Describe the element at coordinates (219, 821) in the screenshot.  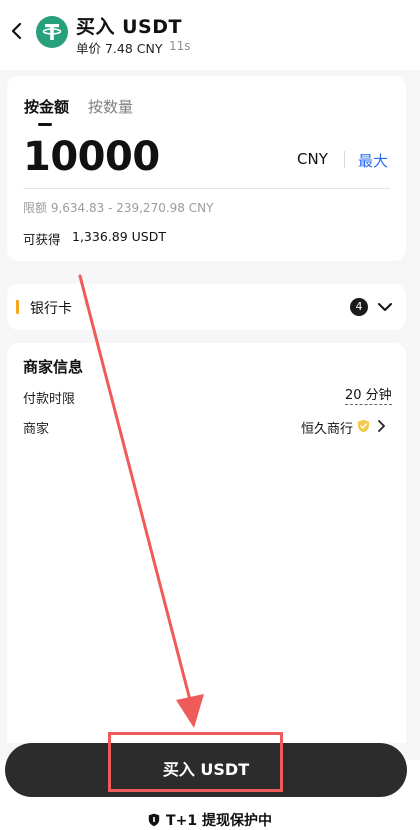
I see `protection-text: T+1 提现保护中` at that location.